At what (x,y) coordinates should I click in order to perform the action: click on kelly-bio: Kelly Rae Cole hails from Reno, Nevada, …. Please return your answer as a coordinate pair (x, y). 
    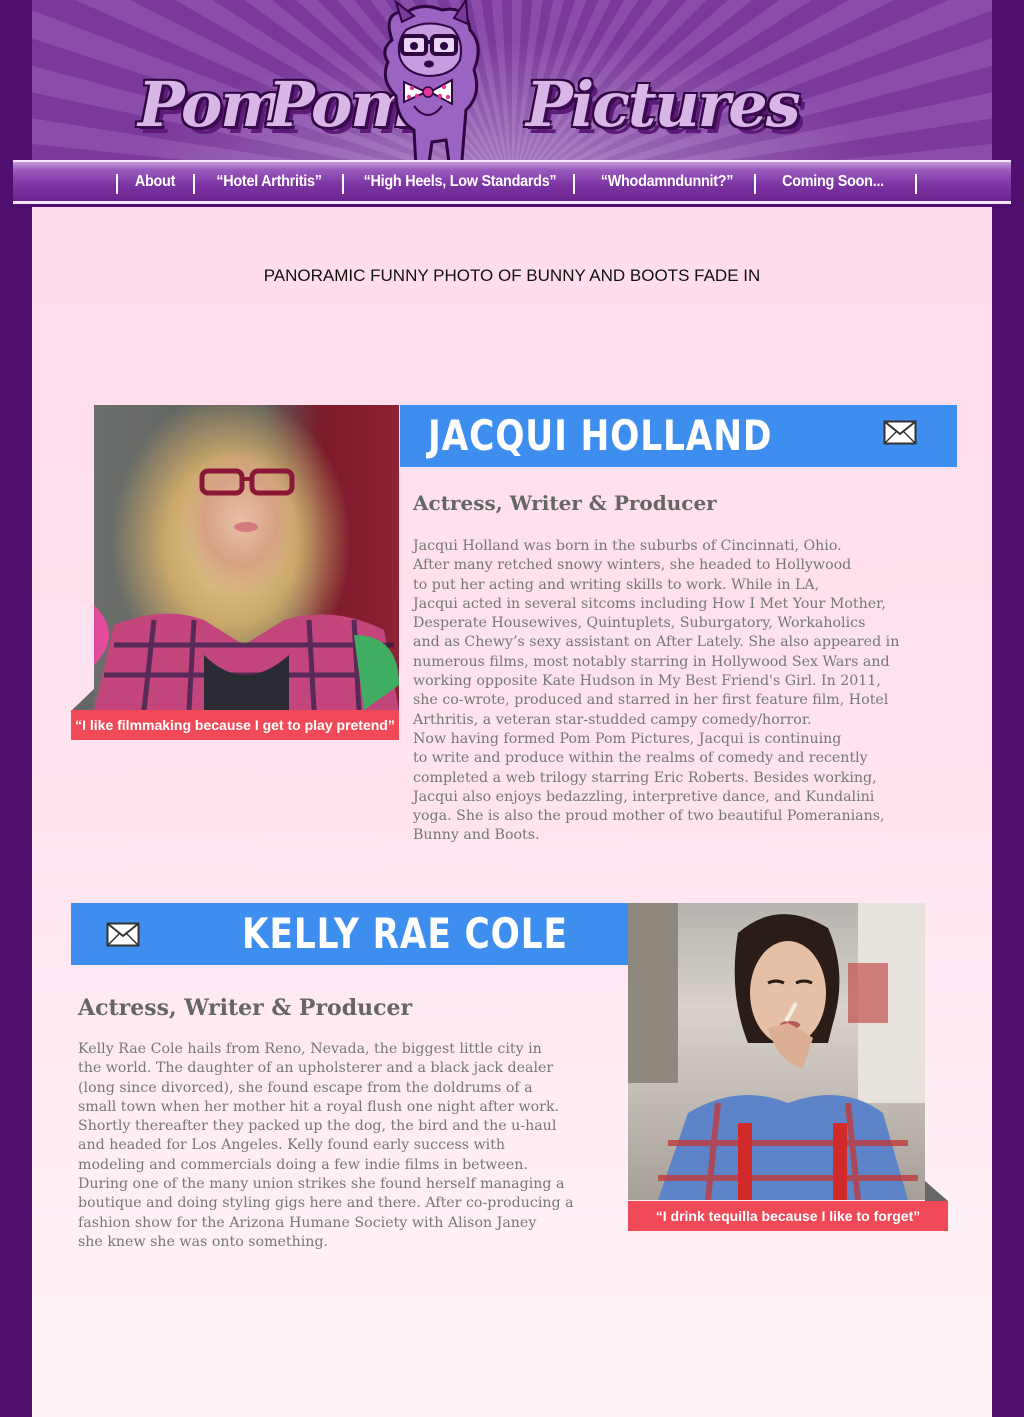
    Looking at the image, I should click on (326, 1145).